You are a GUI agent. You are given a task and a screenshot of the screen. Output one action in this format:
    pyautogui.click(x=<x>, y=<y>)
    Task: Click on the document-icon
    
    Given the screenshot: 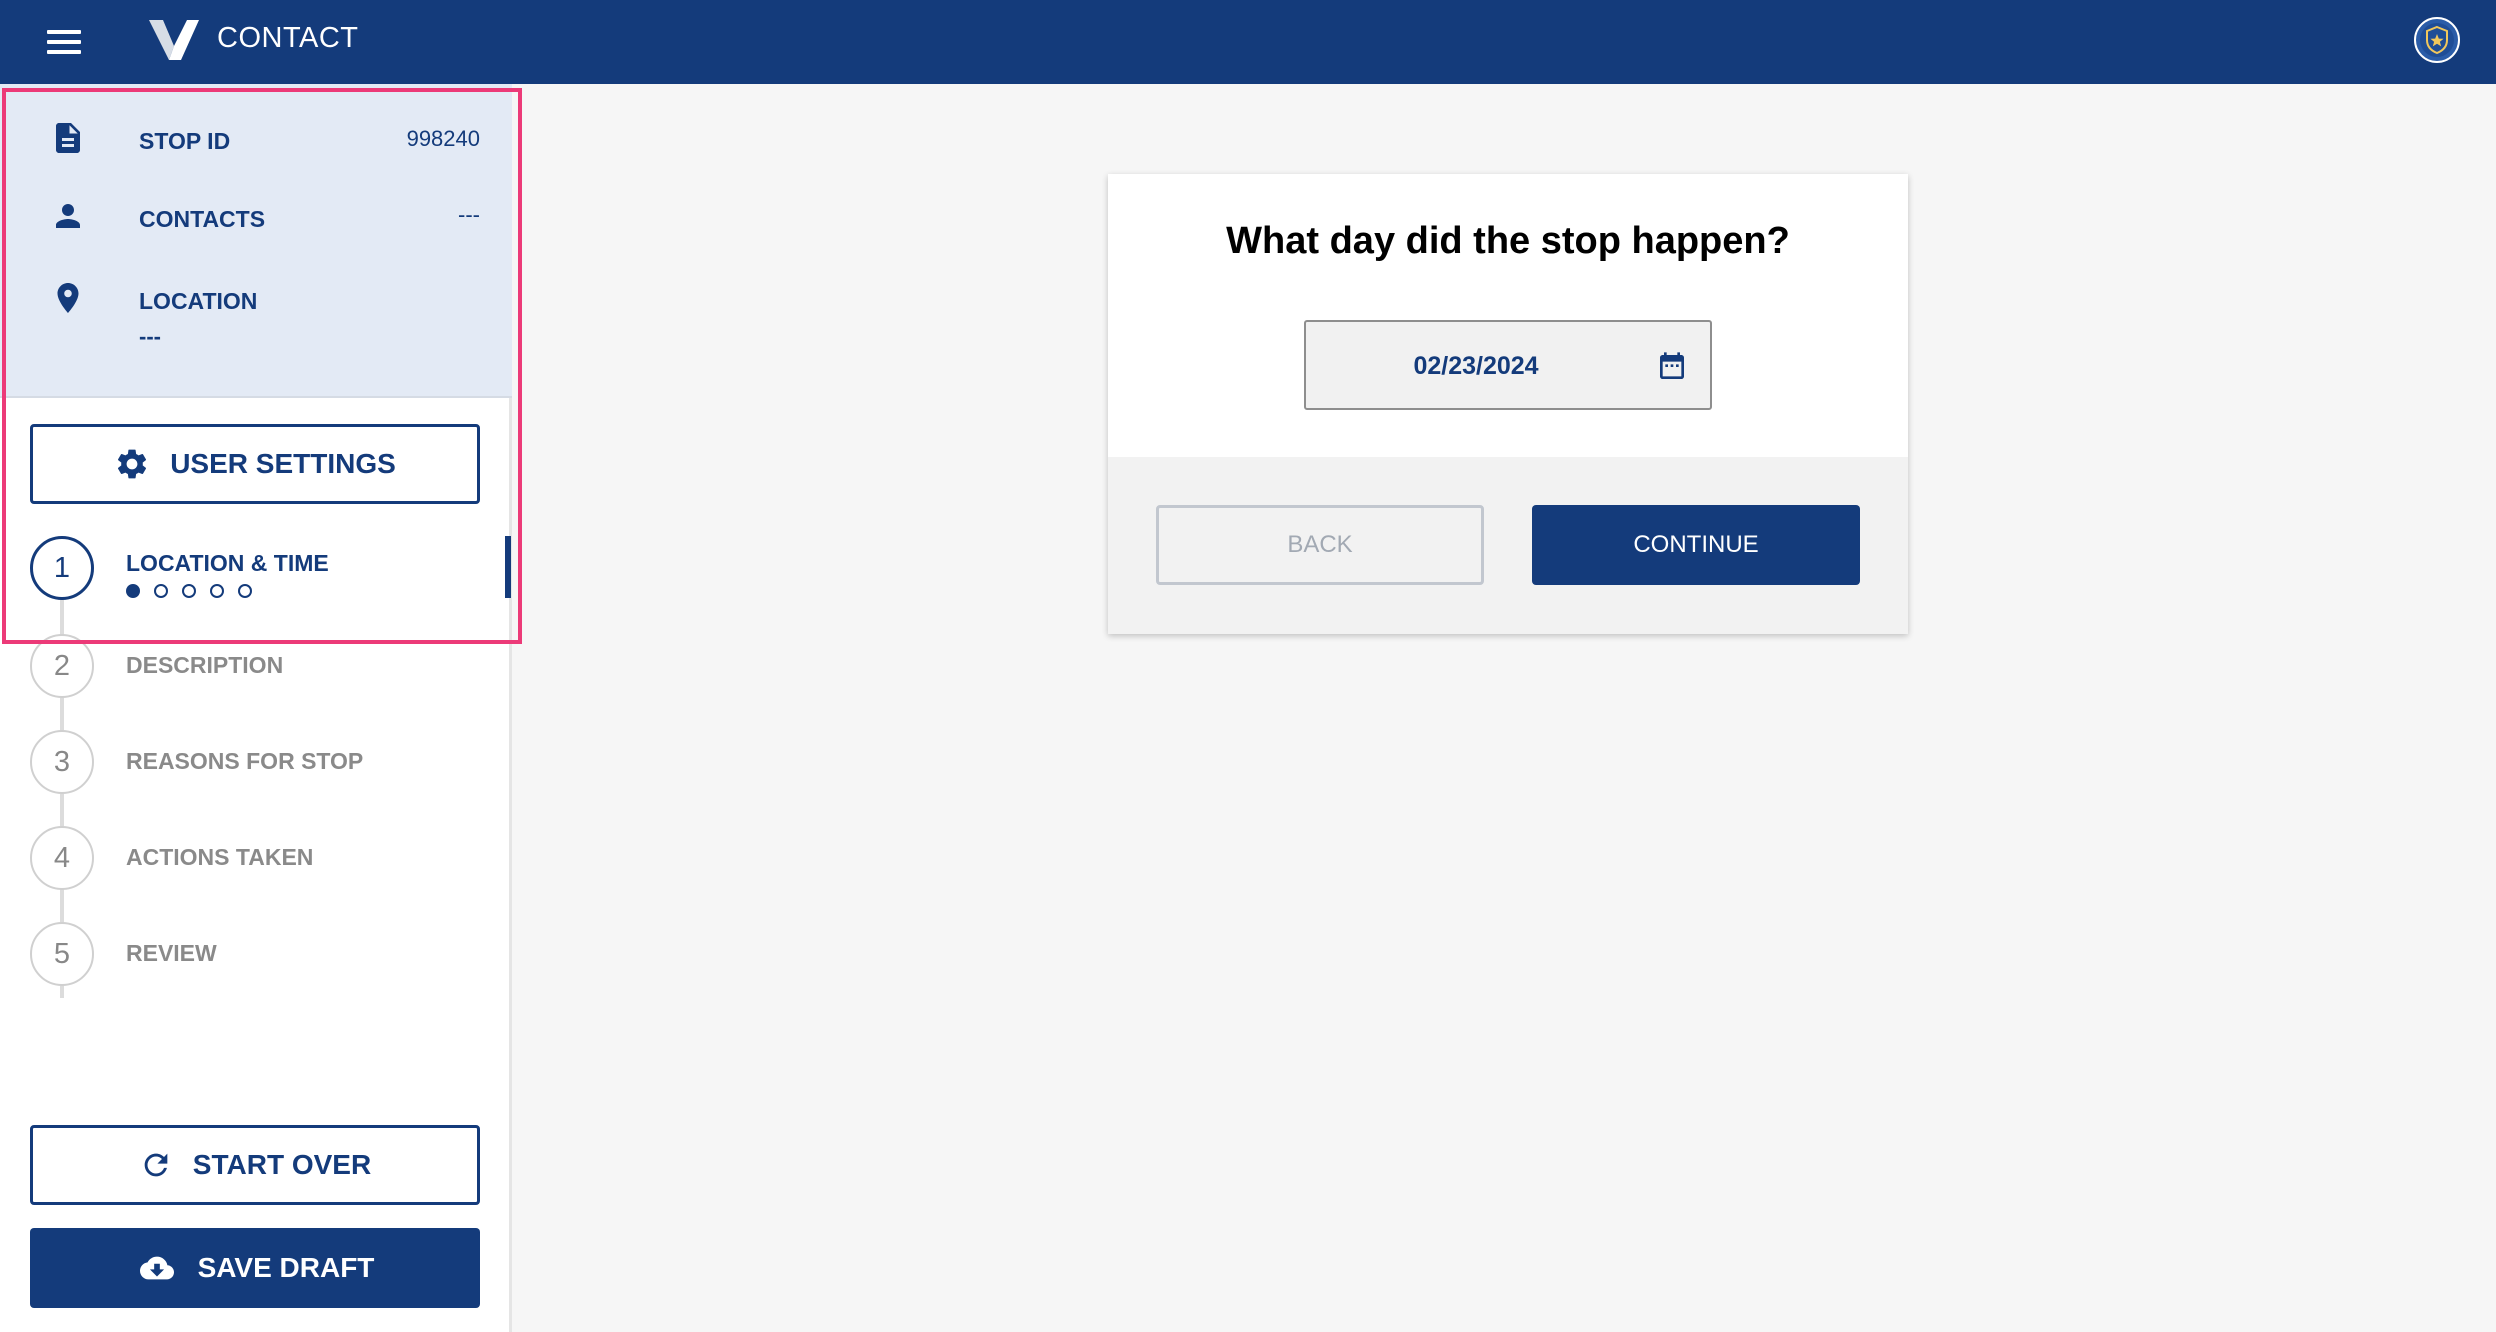 What is the action you would take?
    pyautogui.click(x=68, y=138)
    